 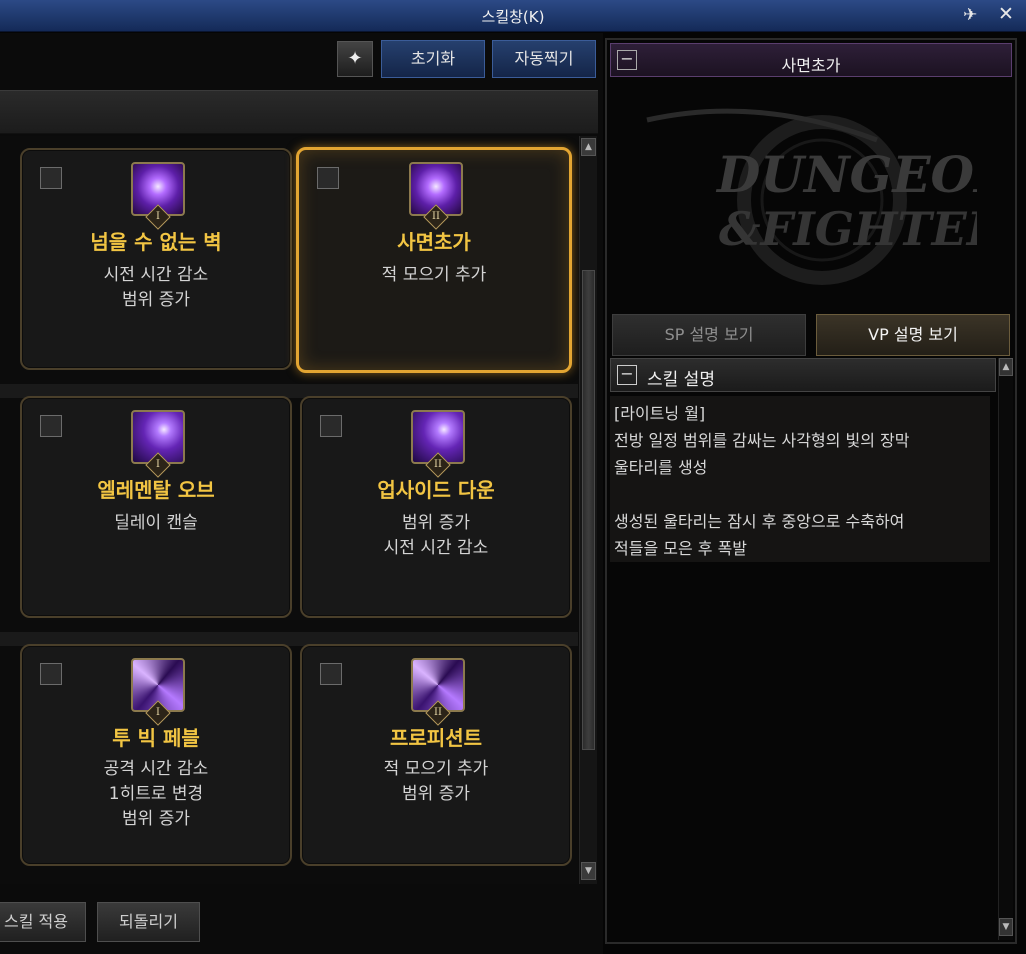 I want to click on skill-card: II 업사이드 다운 범위 증가 시전 시간 감소, so click(x=436, y=507).